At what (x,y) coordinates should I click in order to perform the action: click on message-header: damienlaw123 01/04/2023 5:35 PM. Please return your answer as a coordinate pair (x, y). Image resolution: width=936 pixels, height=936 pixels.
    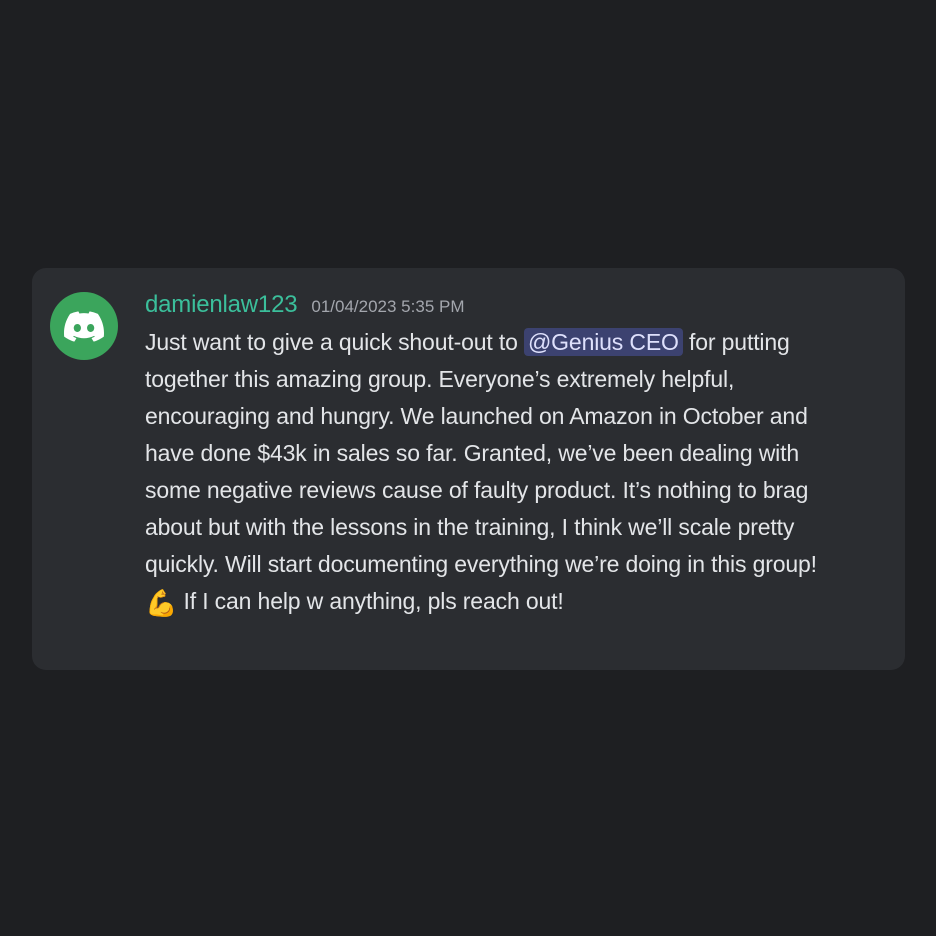
    Looking at the image, I should click on (495, 305).